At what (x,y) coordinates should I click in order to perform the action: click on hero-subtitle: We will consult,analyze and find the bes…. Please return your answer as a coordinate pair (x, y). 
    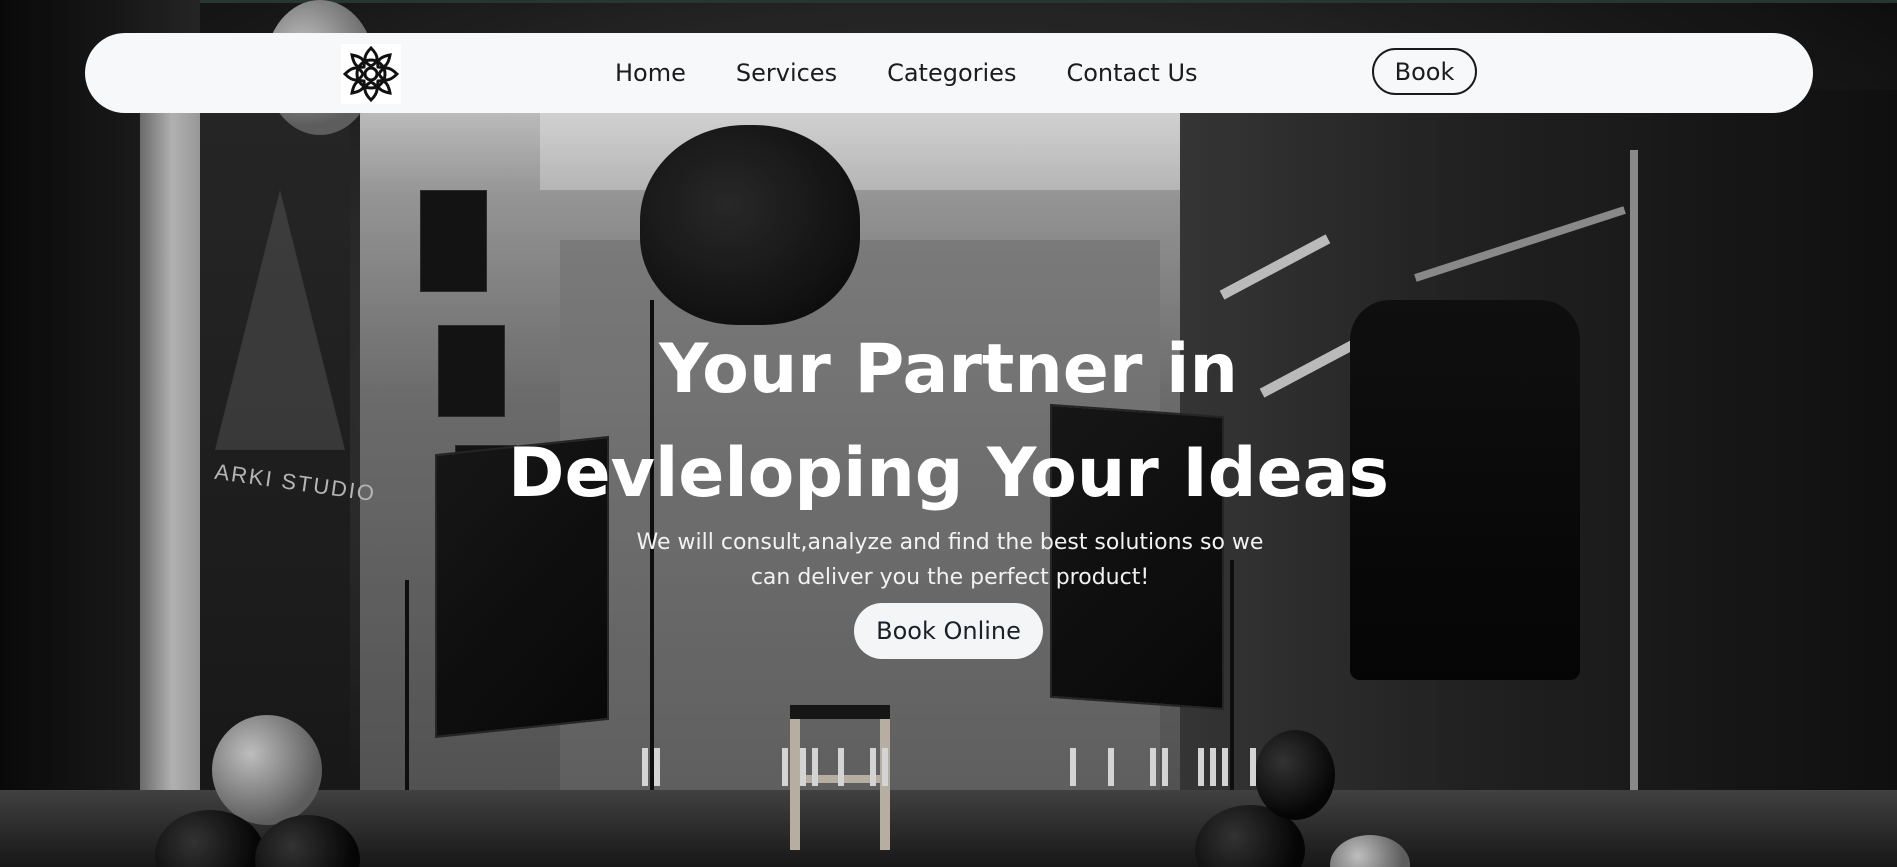
    Looking at the image, I should click on (950, 560).